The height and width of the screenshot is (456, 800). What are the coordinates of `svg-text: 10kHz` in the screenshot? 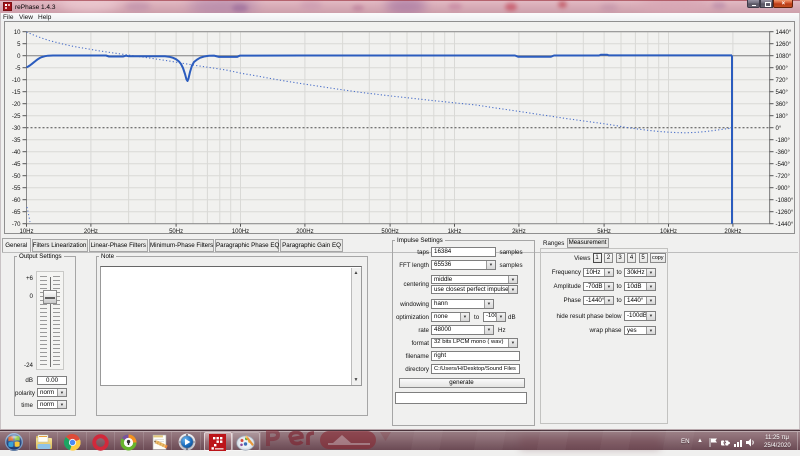 It's located at (668, 231).